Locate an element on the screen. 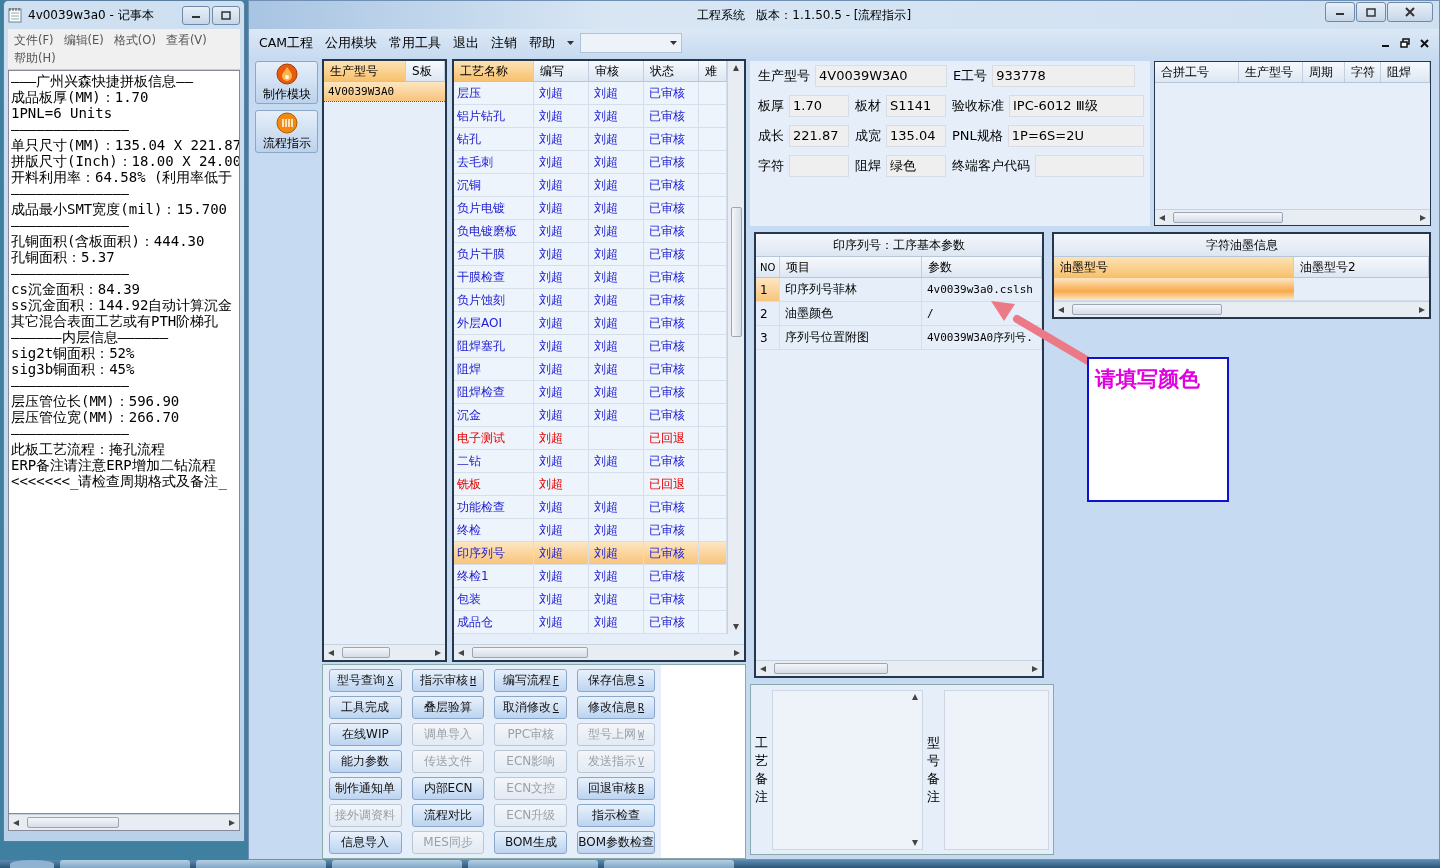 This screenshot has height=868, width=1440. action-button: 修改信息 R is located at coordinates (616, 707).